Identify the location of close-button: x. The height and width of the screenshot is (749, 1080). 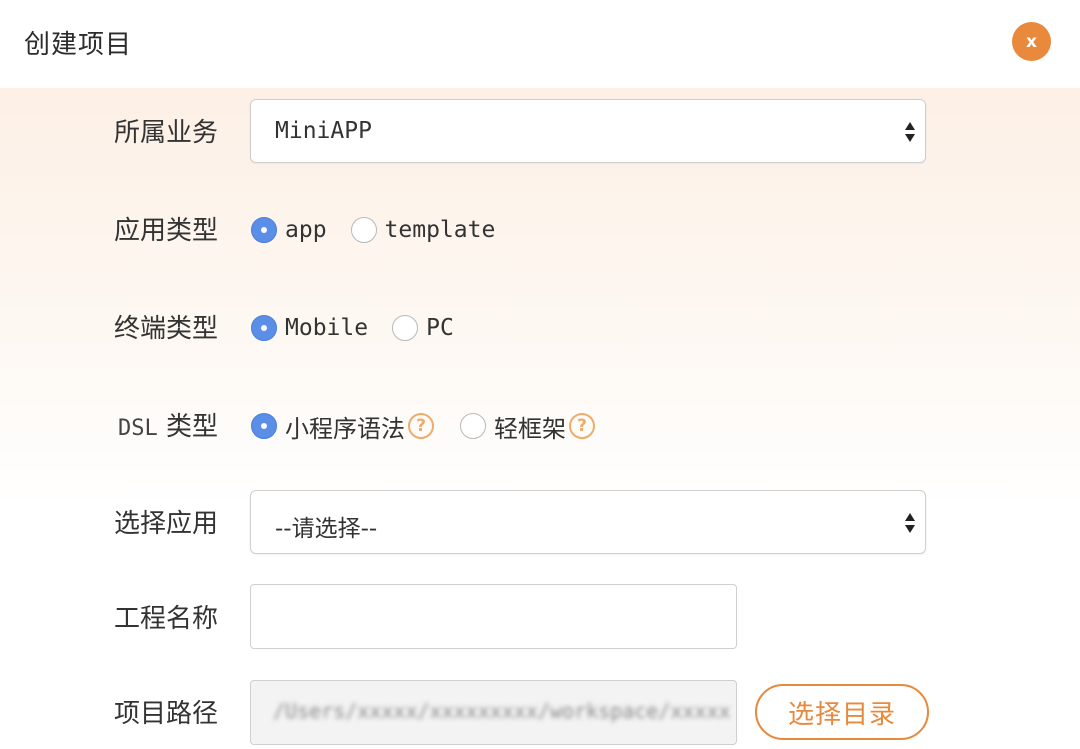
(1031, 41).